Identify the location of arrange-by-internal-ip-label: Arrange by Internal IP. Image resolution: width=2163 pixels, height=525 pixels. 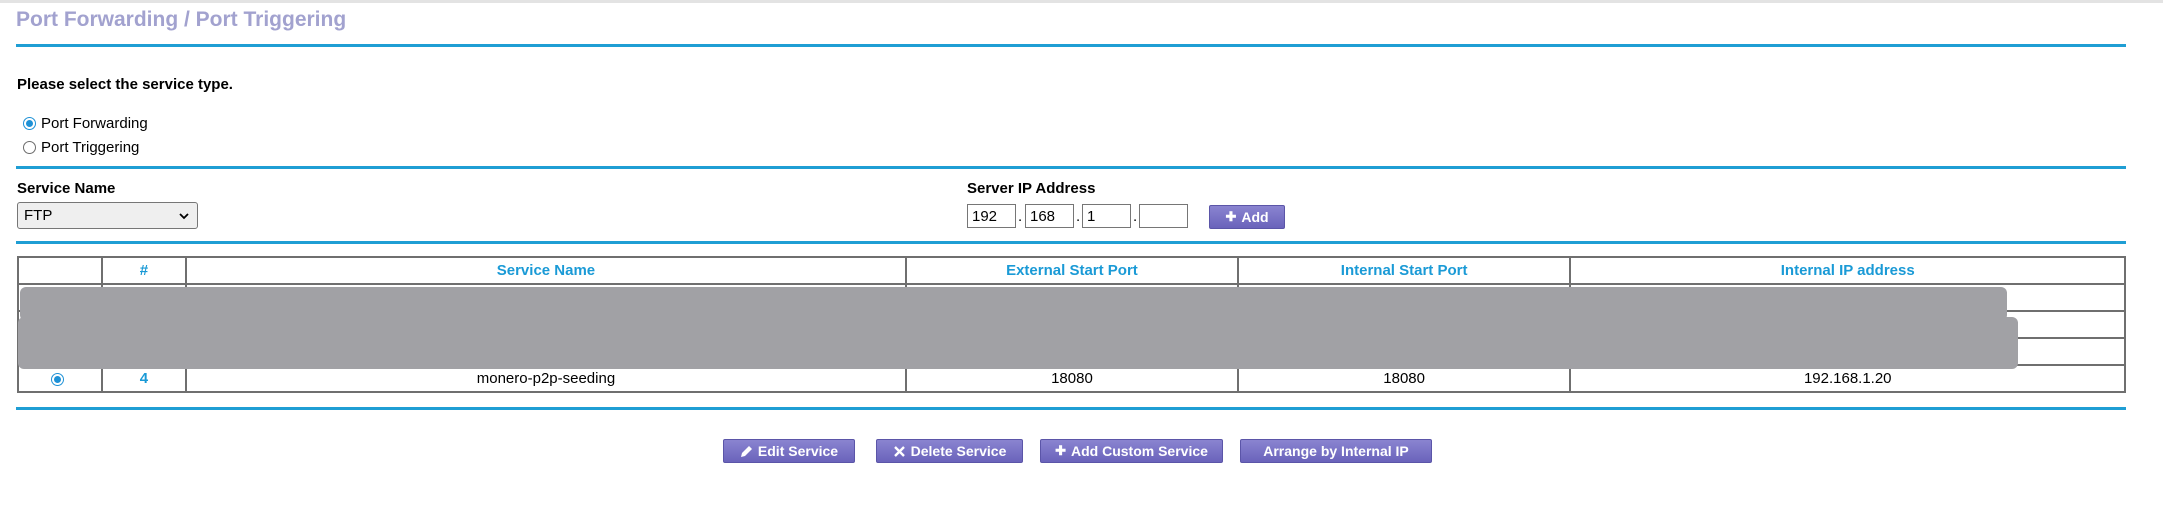
(1336, 451).